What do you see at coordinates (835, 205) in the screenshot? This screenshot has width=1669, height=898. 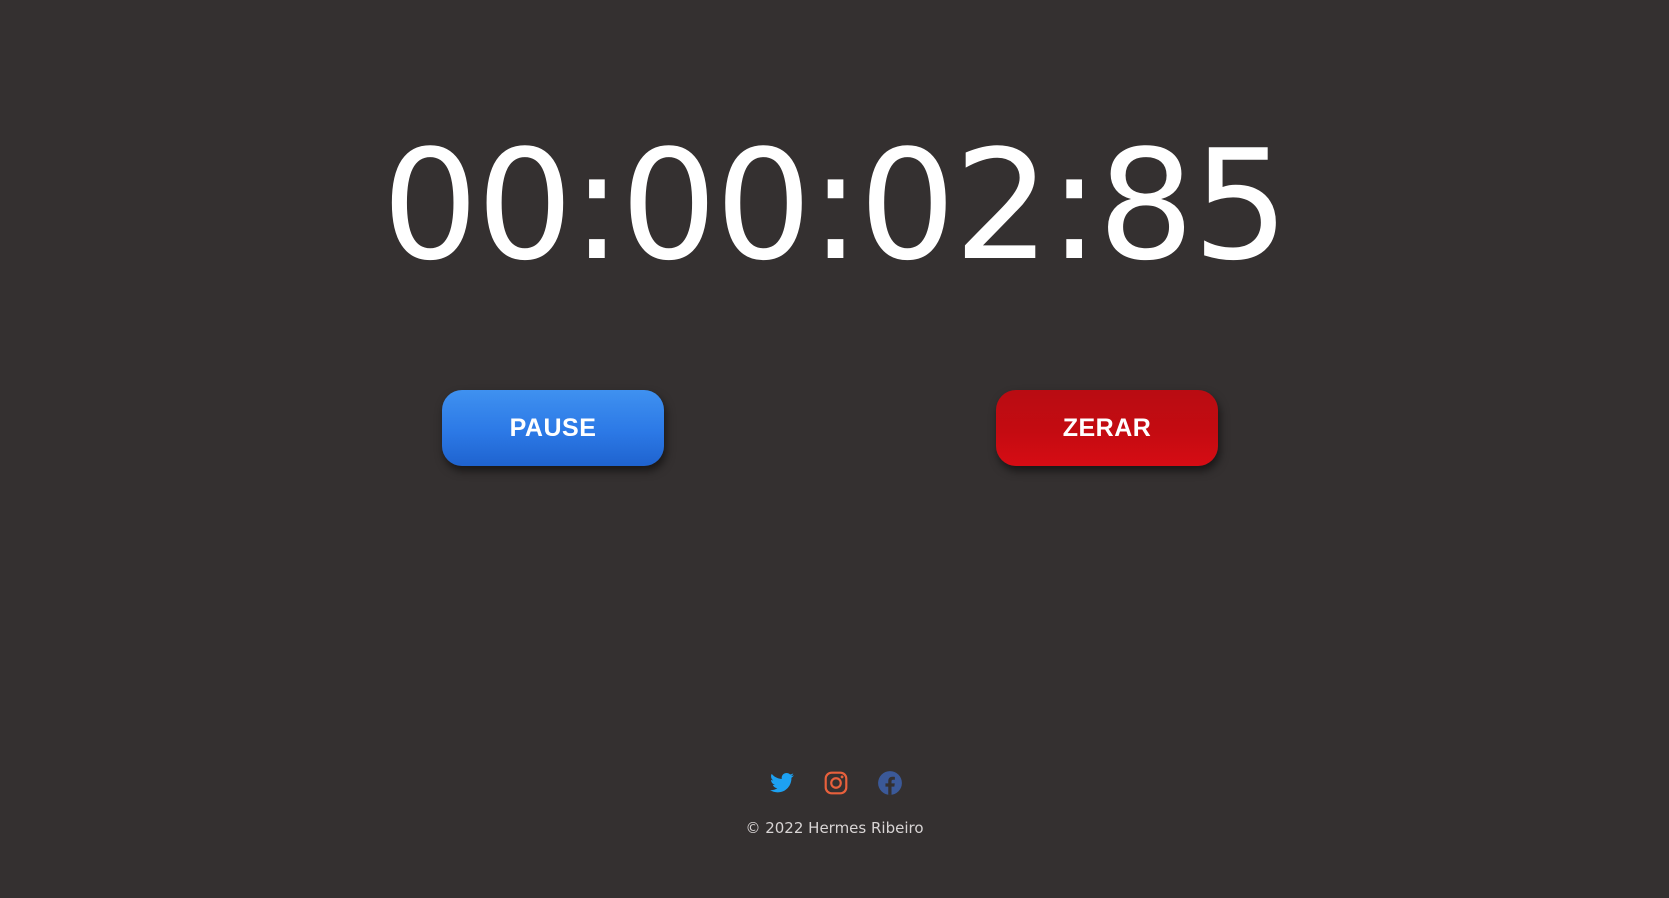 I see `timer-display: 00:00:02:85` at bounding box center [835, 205].